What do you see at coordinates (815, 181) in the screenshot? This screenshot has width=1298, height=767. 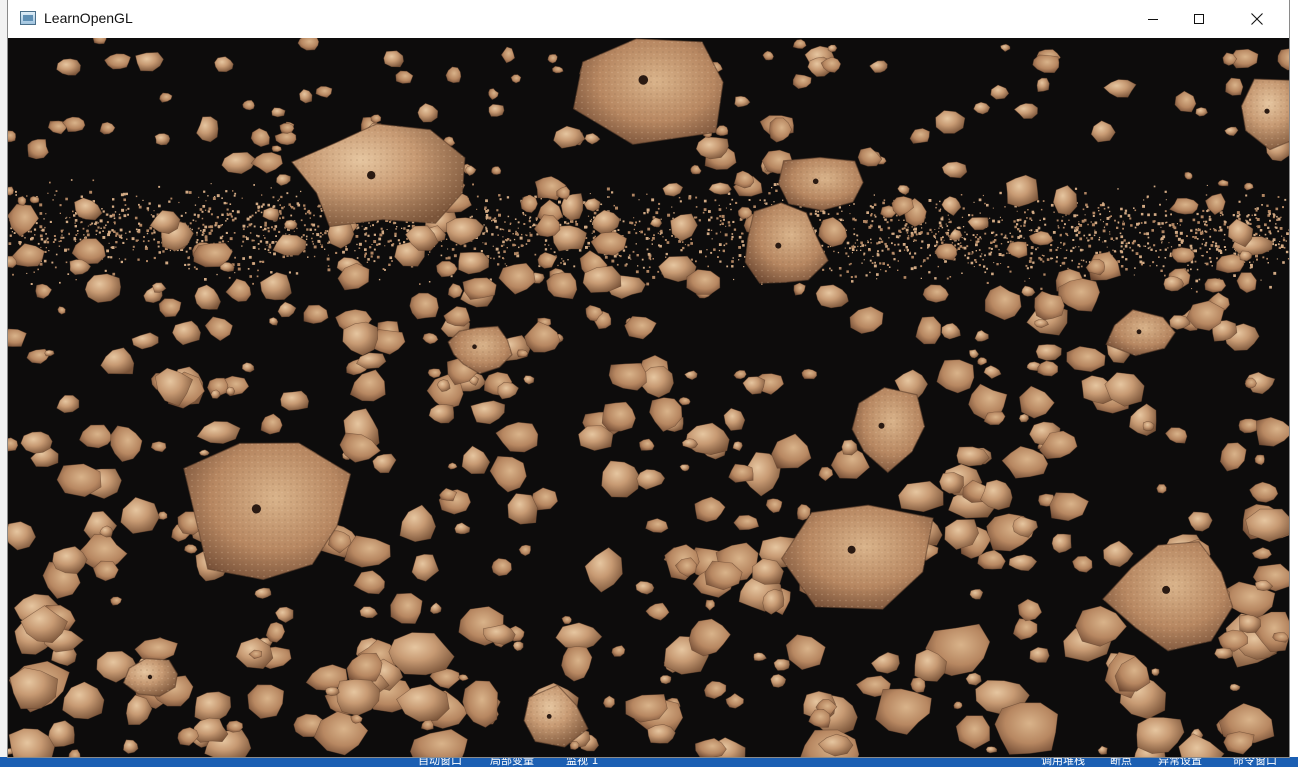 I see `asteroid-crater` at bounding box center [815, 181].